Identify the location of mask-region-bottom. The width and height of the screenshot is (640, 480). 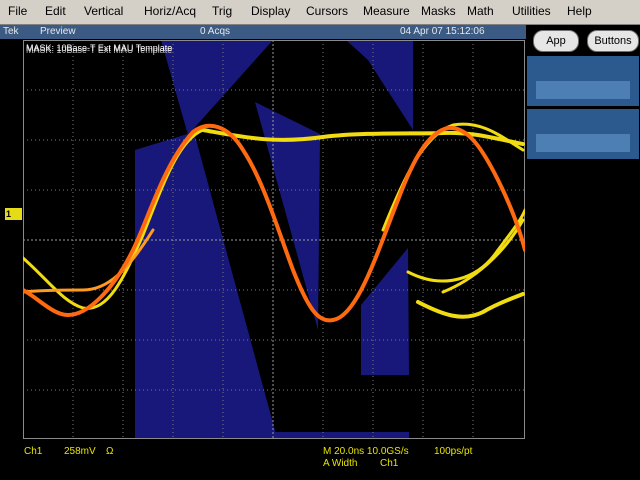
(341, 435).